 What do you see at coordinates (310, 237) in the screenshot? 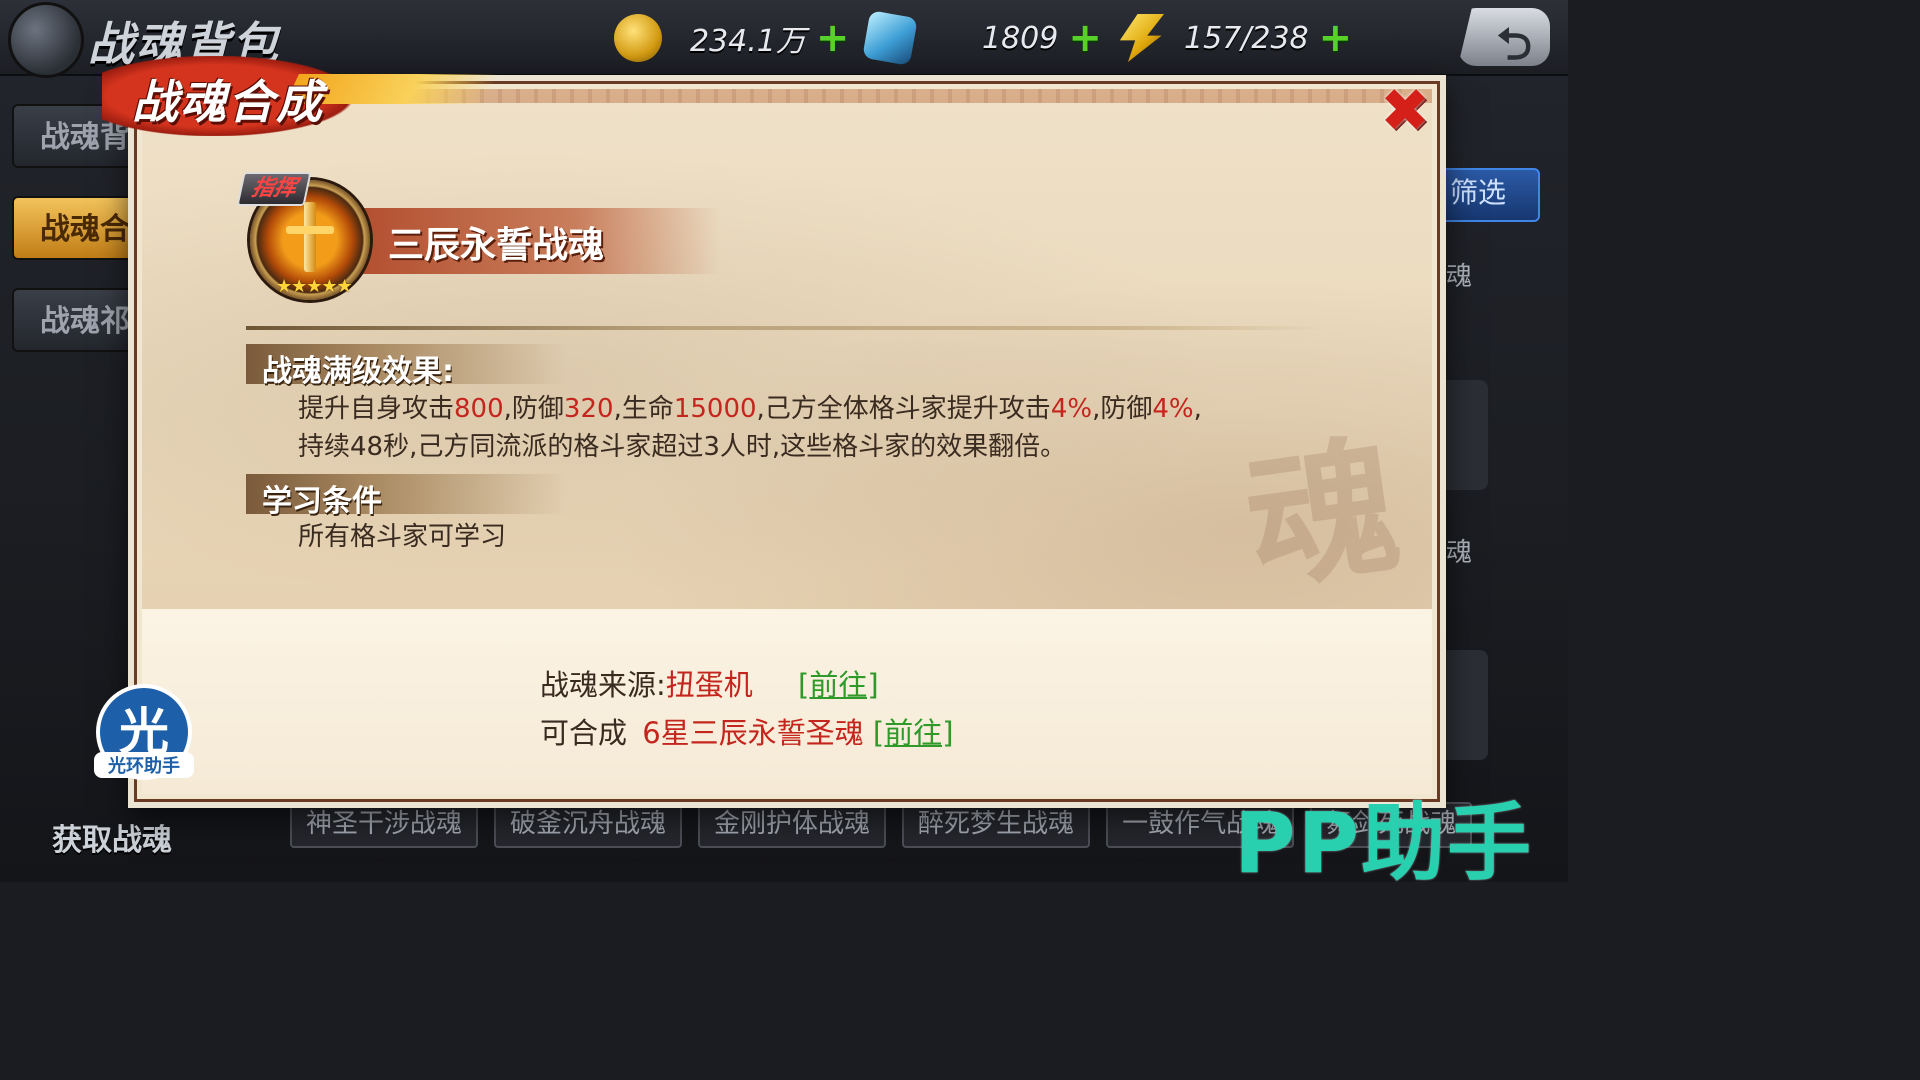
I see `sword-icon` at bounding box center [310, 237].